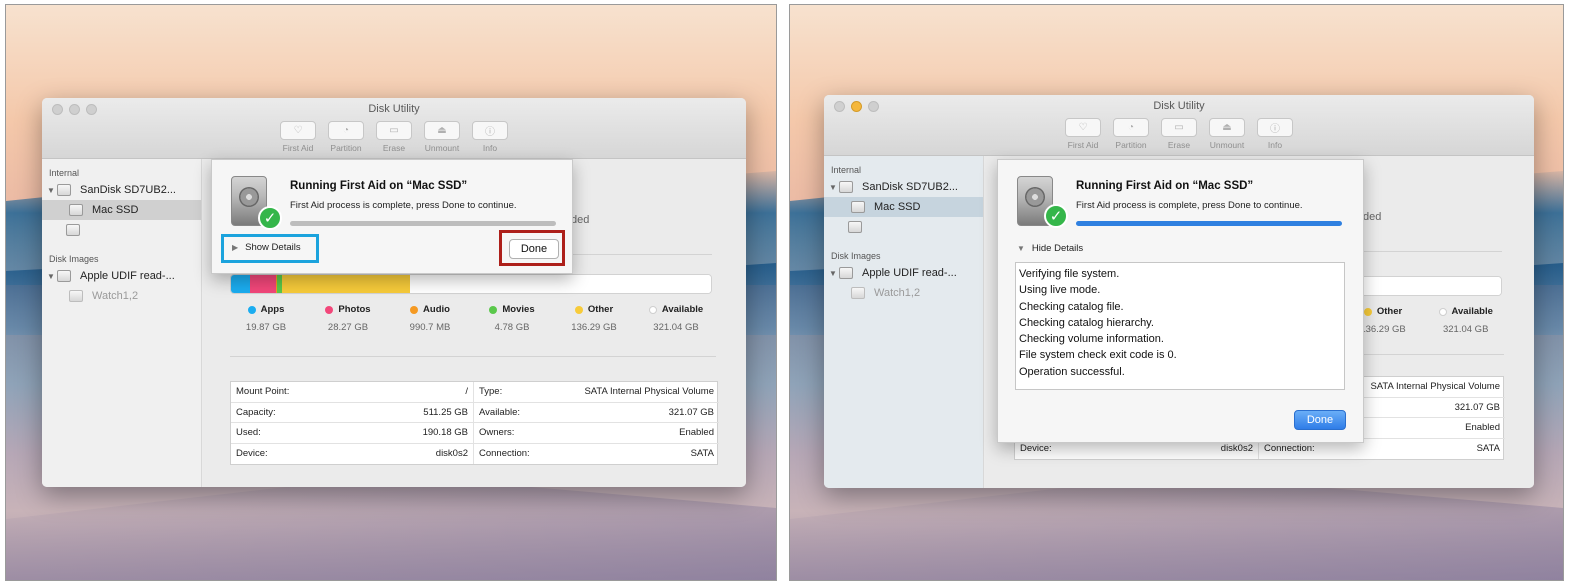 This screenshot has height=583, width=1569. I want to click on stethoscope-icon: ♡, so click(1083, 127).